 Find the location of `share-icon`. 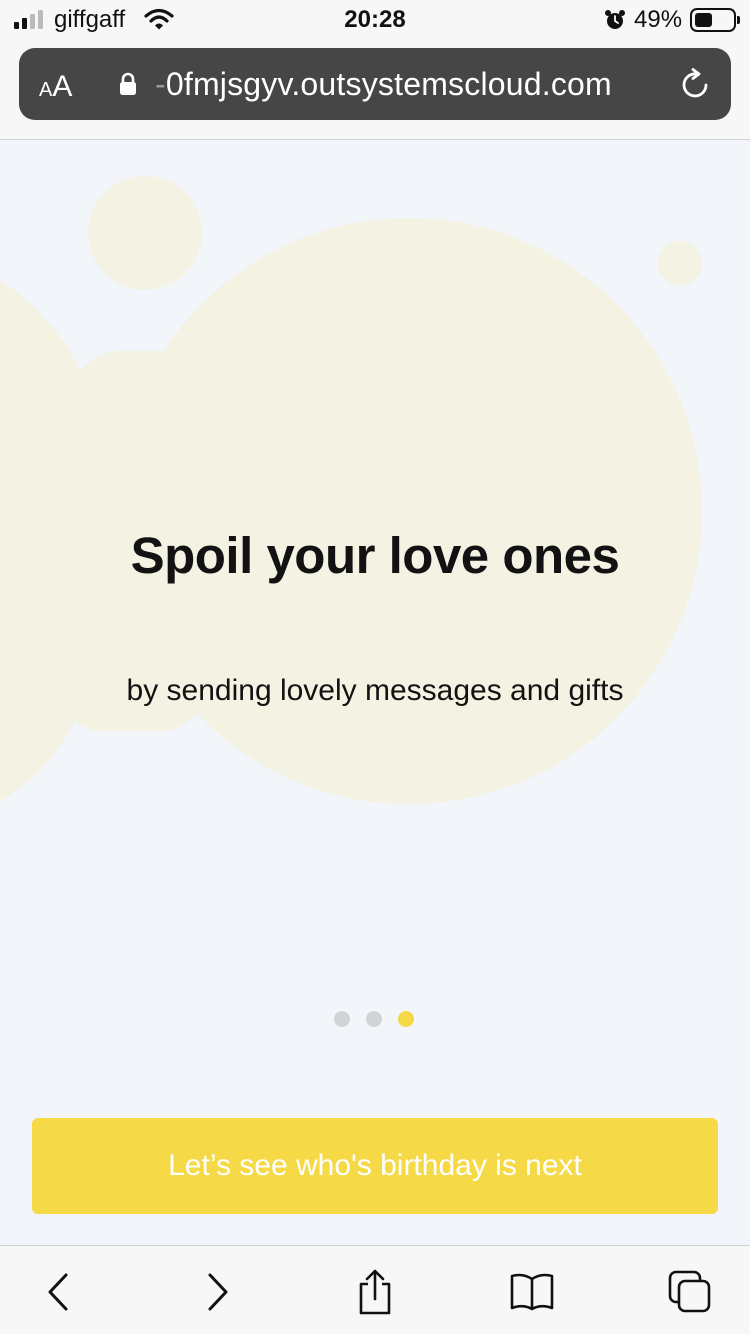

share-icon is located at coordinates (375, 1292).